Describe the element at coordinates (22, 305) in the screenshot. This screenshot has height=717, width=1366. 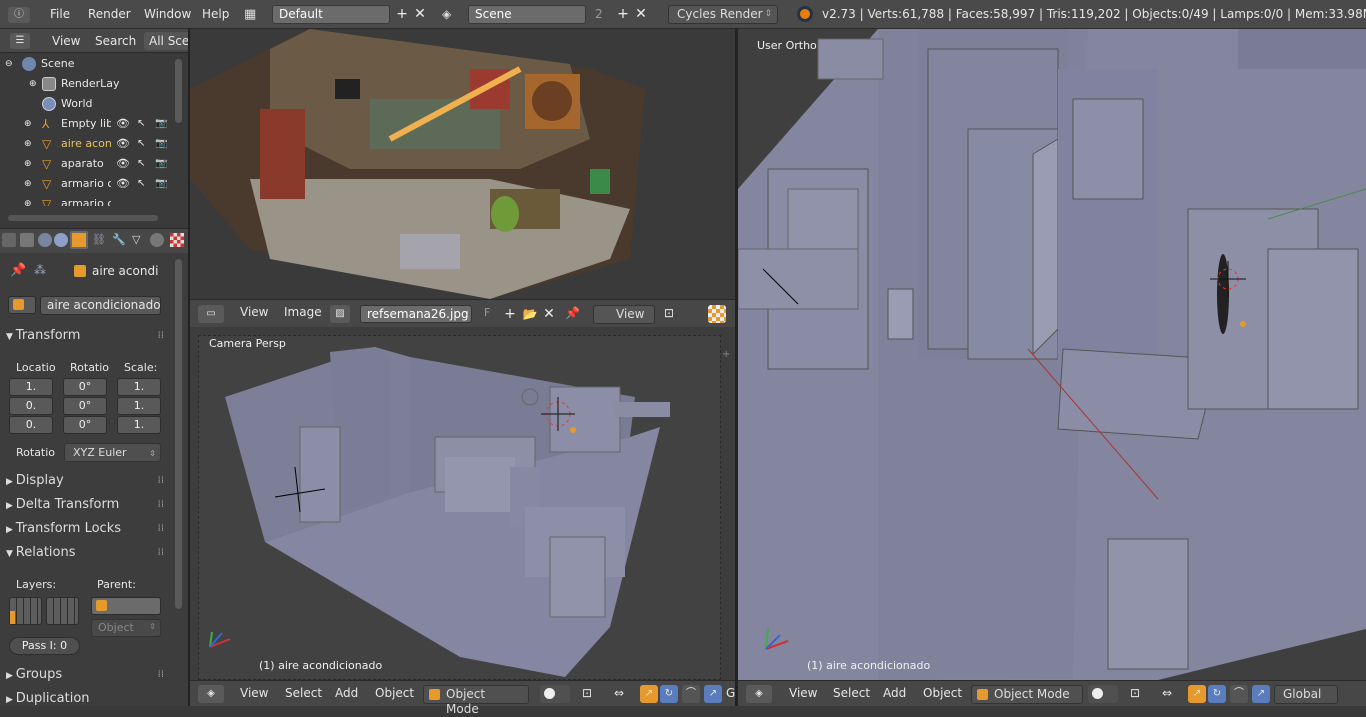
I see `object-datablock-icon` at that location.